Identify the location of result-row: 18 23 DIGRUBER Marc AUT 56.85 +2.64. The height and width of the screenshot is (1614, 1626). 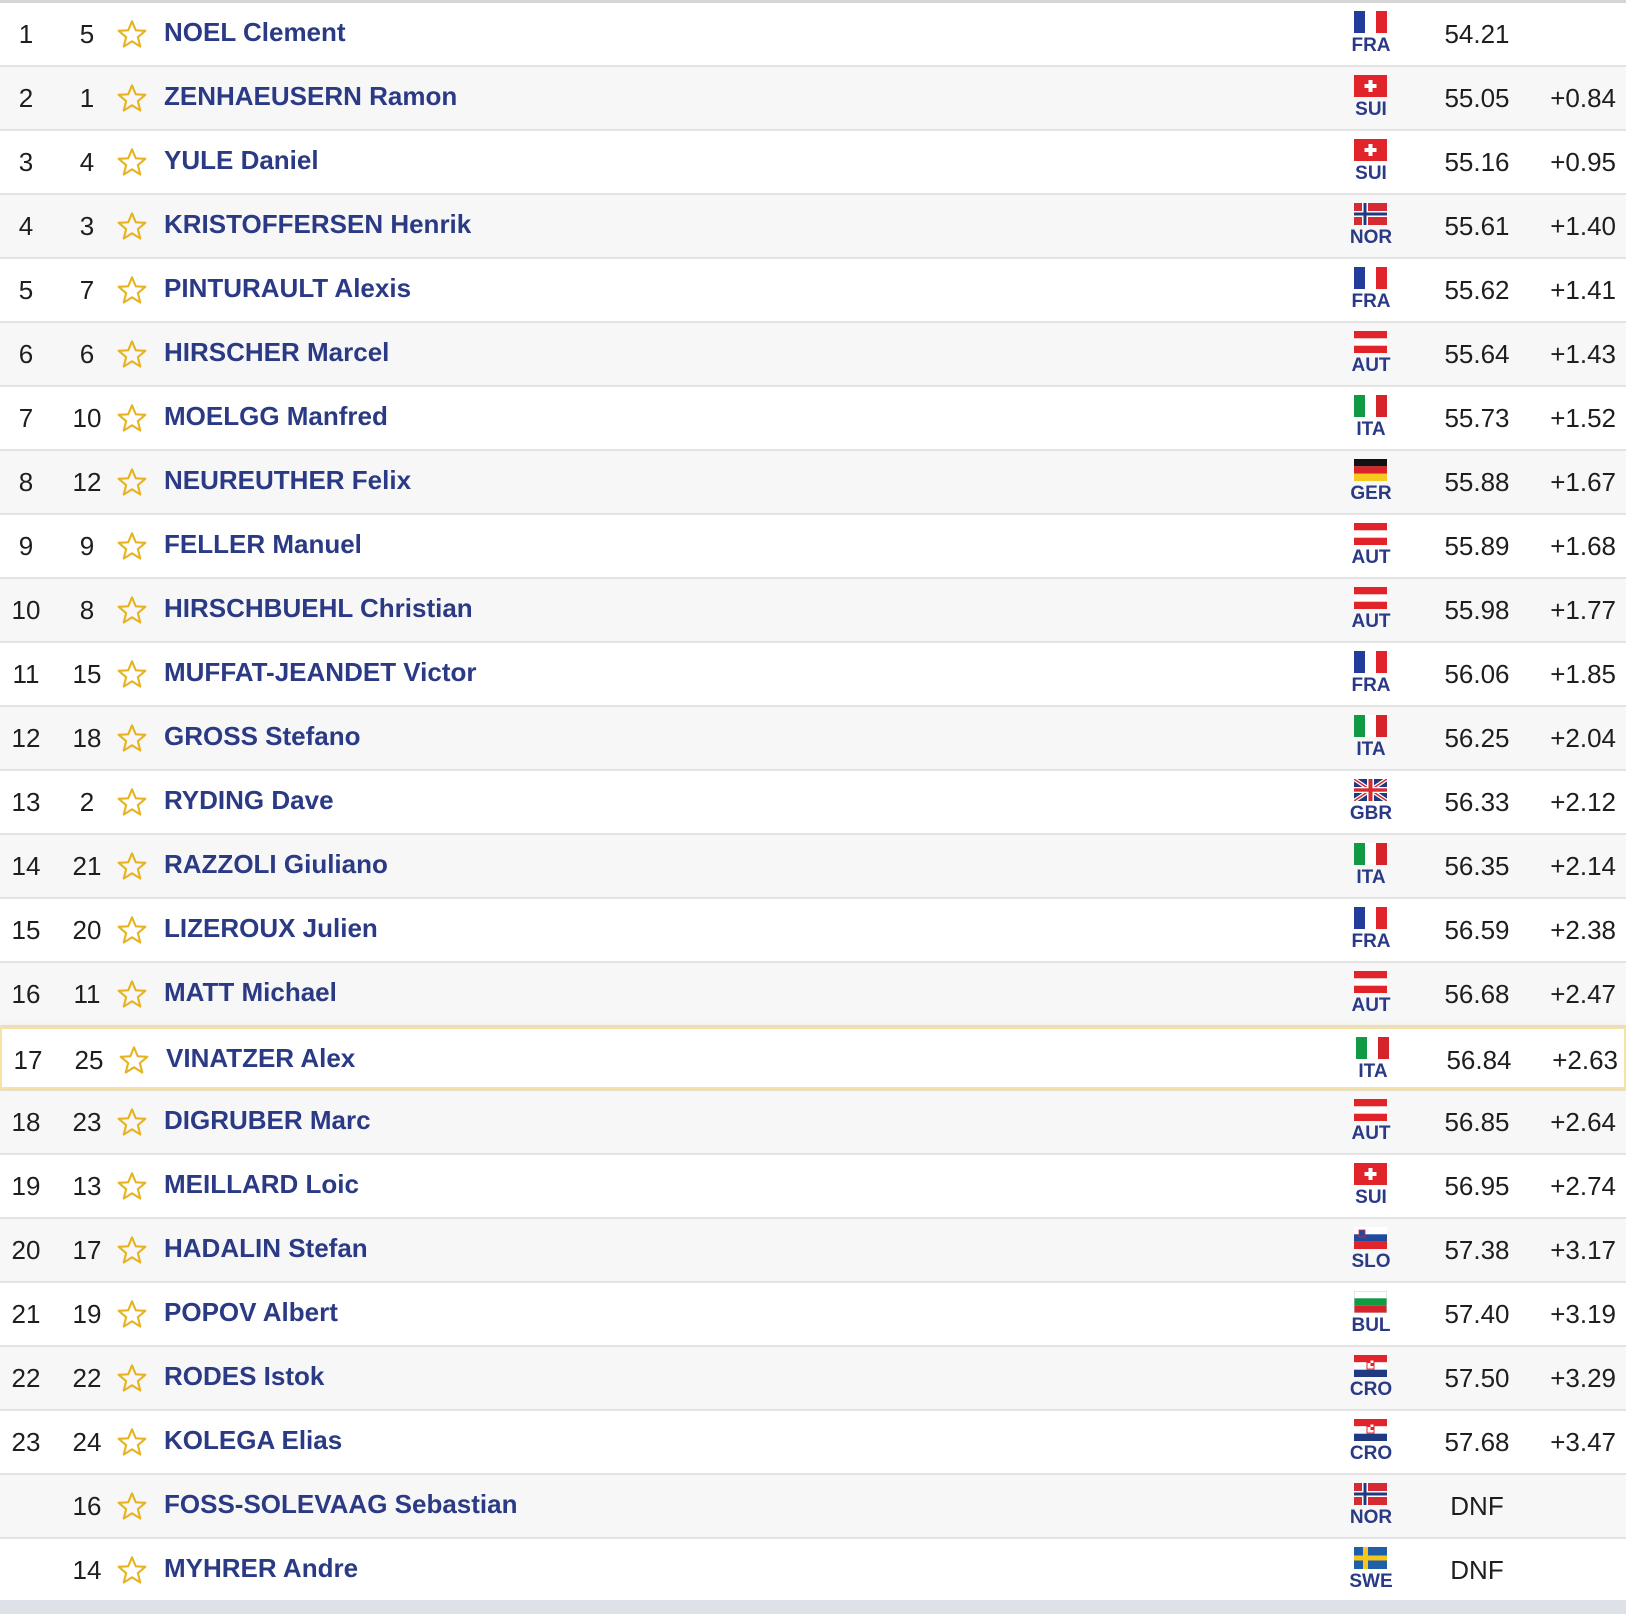
(813, 1122).